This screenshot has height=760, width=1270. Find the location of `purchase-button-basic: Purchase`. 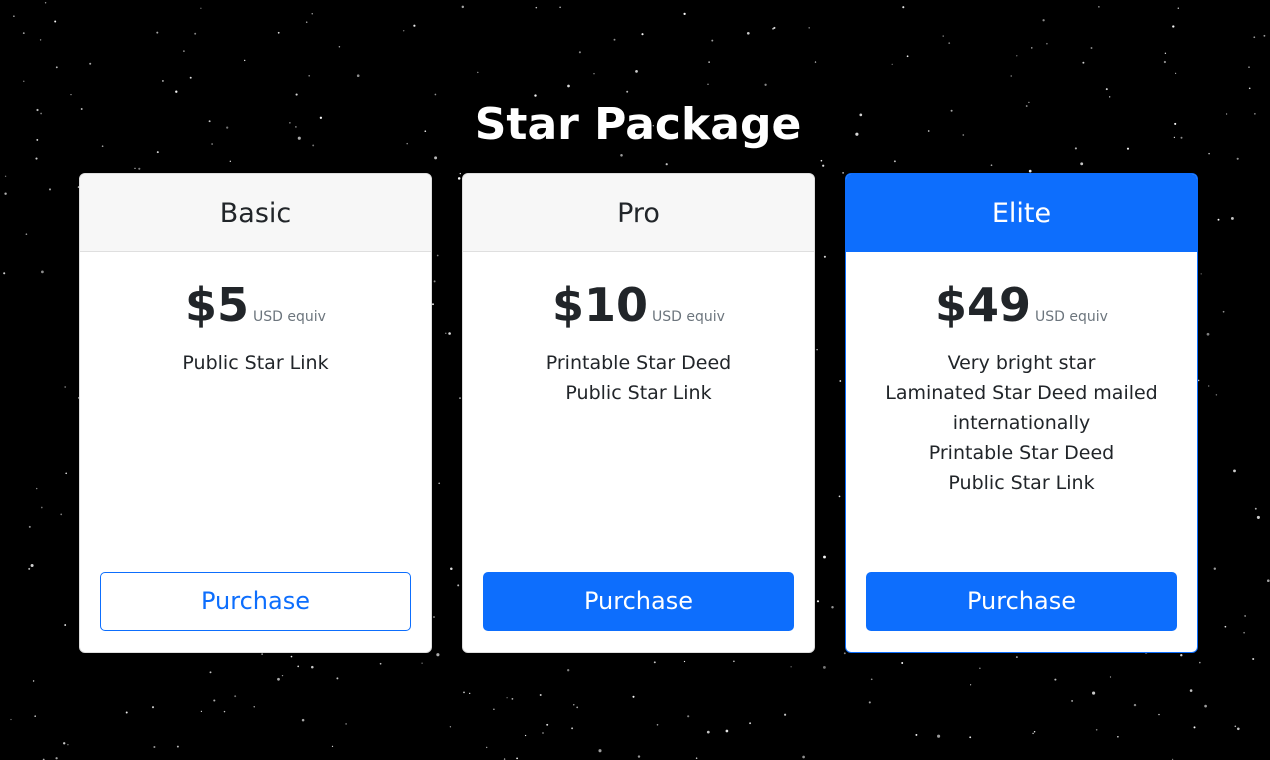

purchase-button-basic: Purchase is located at coordinates (255, 601).